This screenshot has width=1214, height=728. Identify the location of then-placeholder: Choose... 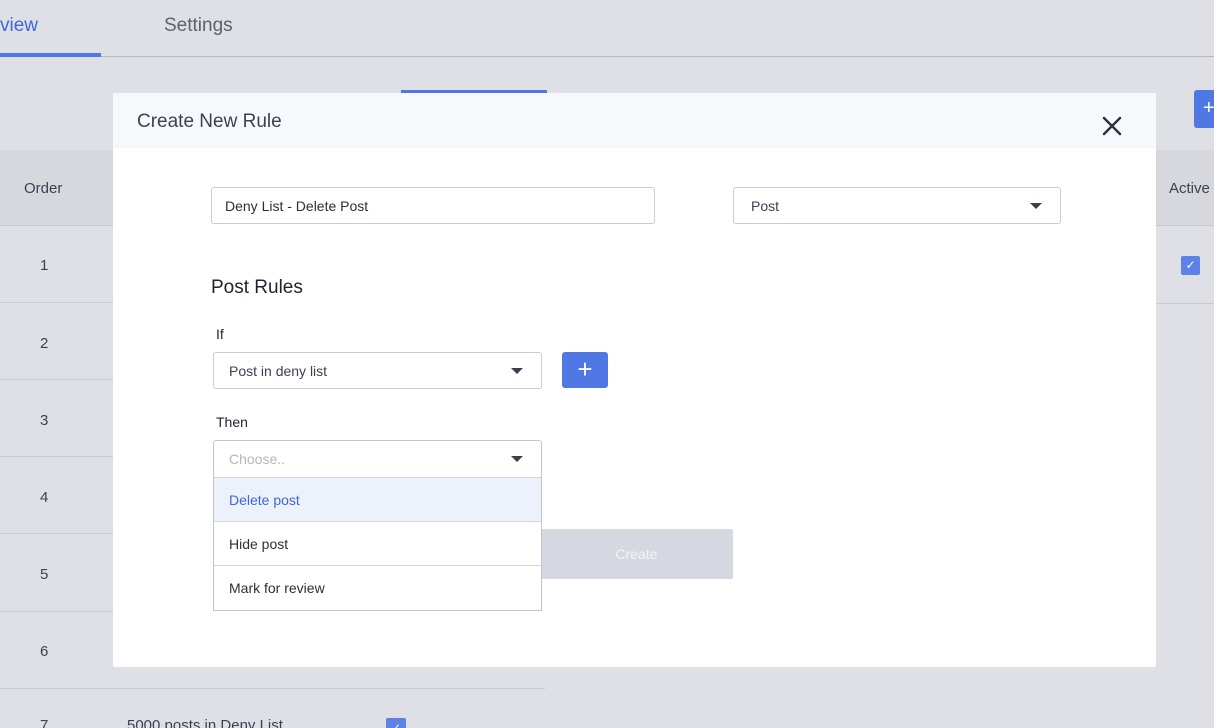
(257, 459).